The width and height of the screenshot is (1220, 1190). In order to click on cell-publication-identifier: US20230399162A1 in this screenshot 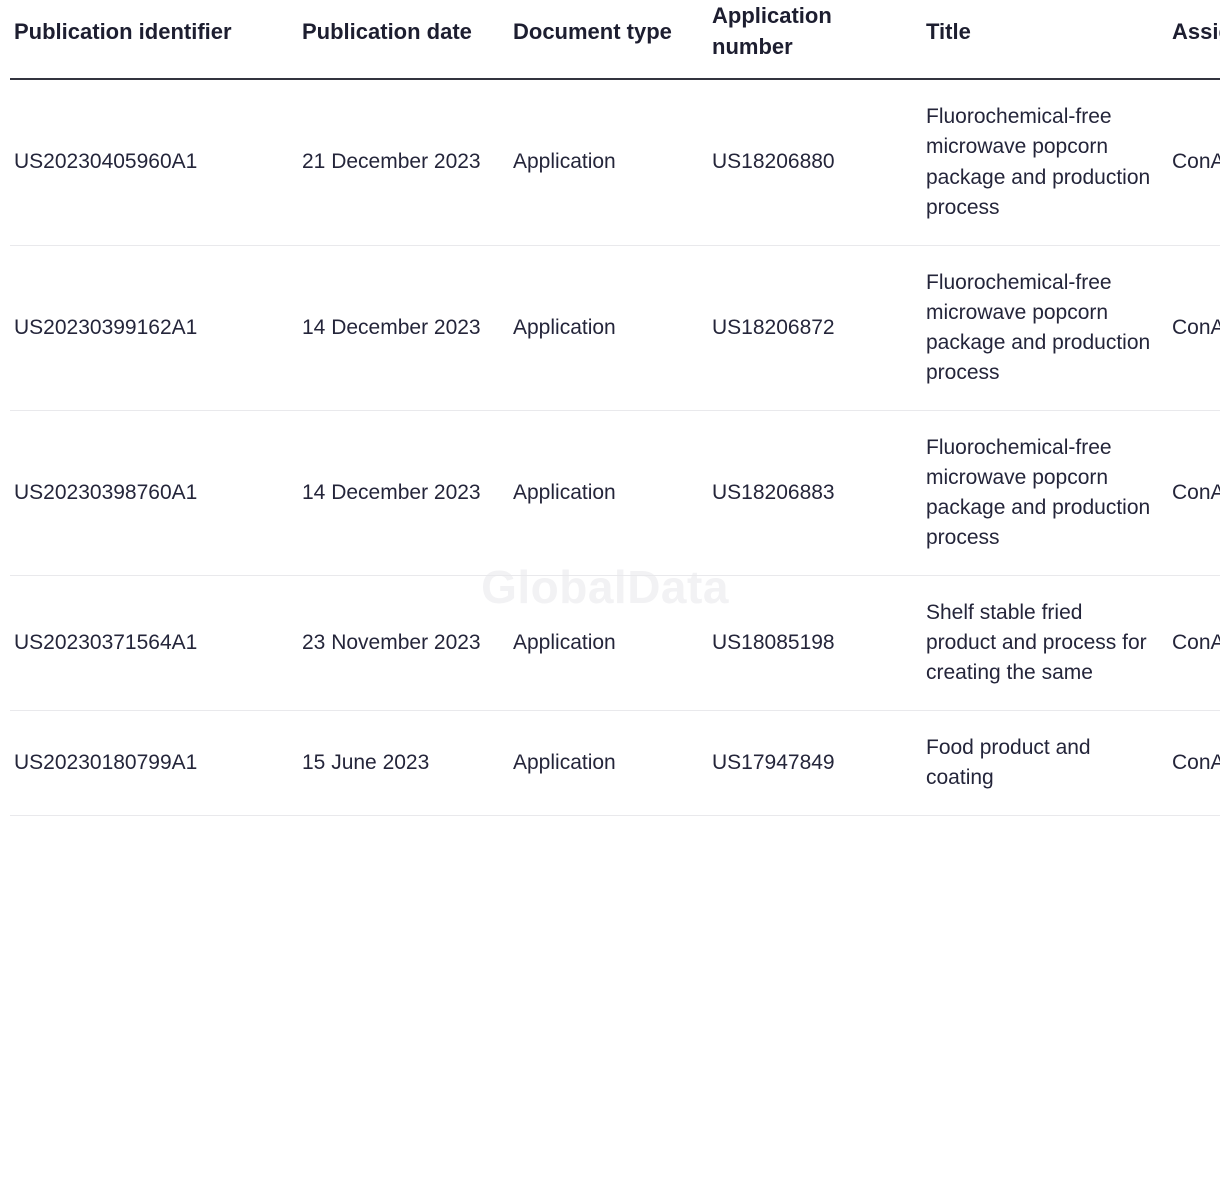, I will do `click(154, 328)`.